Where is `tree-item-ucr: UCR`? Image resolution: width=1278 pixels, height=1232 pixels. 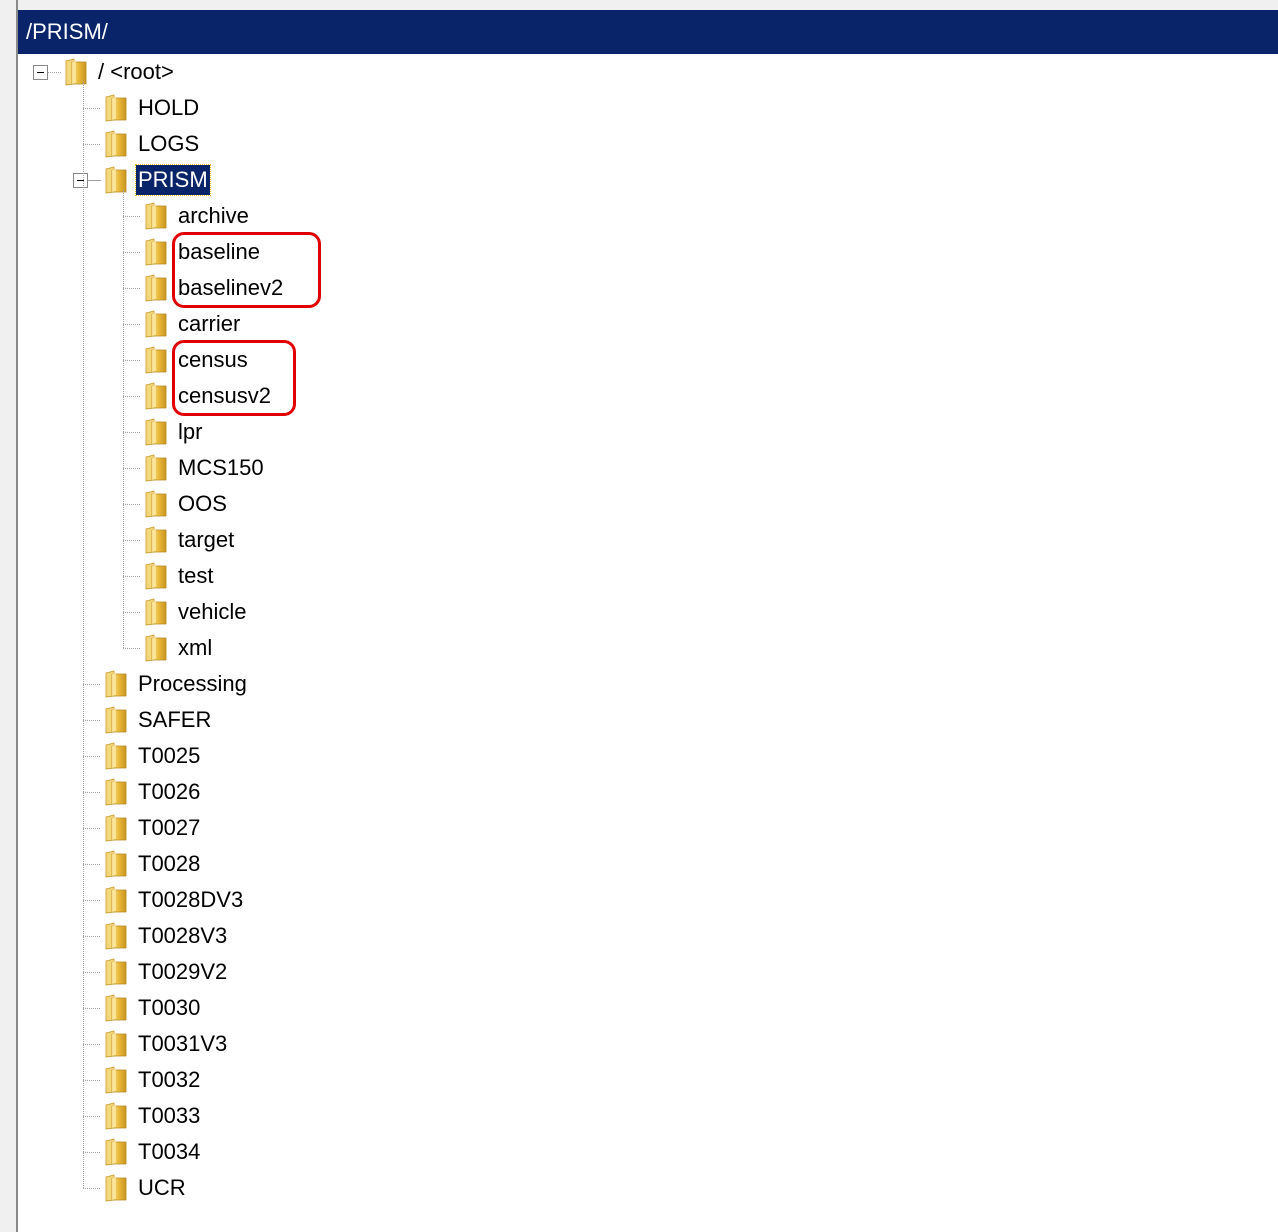
tree-item-ucr: UCR is located at coordinates (162, 1188).